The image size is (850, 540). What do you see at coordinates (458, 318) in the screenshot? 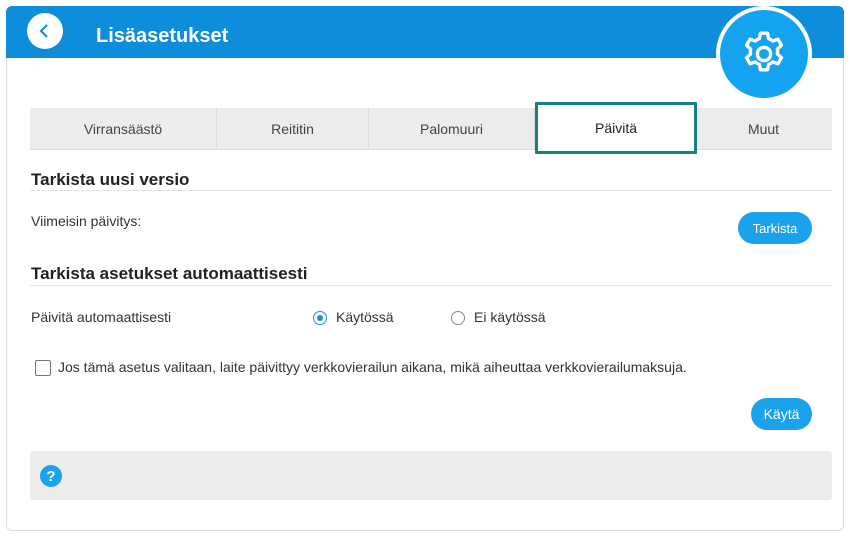
I see `radio-disabled` at bounding box center [458, 318].